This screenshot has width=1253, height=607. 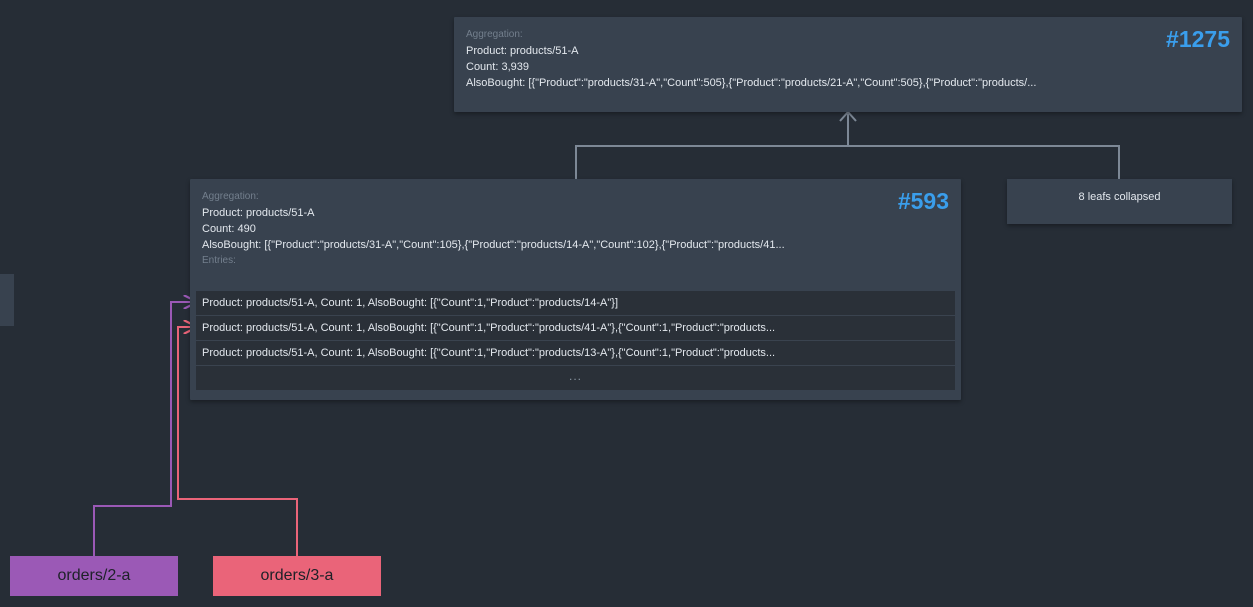 What do you see at coordinates (497, 67) in the screenshot?
I see `count-field: Count: 3,939` at bounding box center [497, 67].